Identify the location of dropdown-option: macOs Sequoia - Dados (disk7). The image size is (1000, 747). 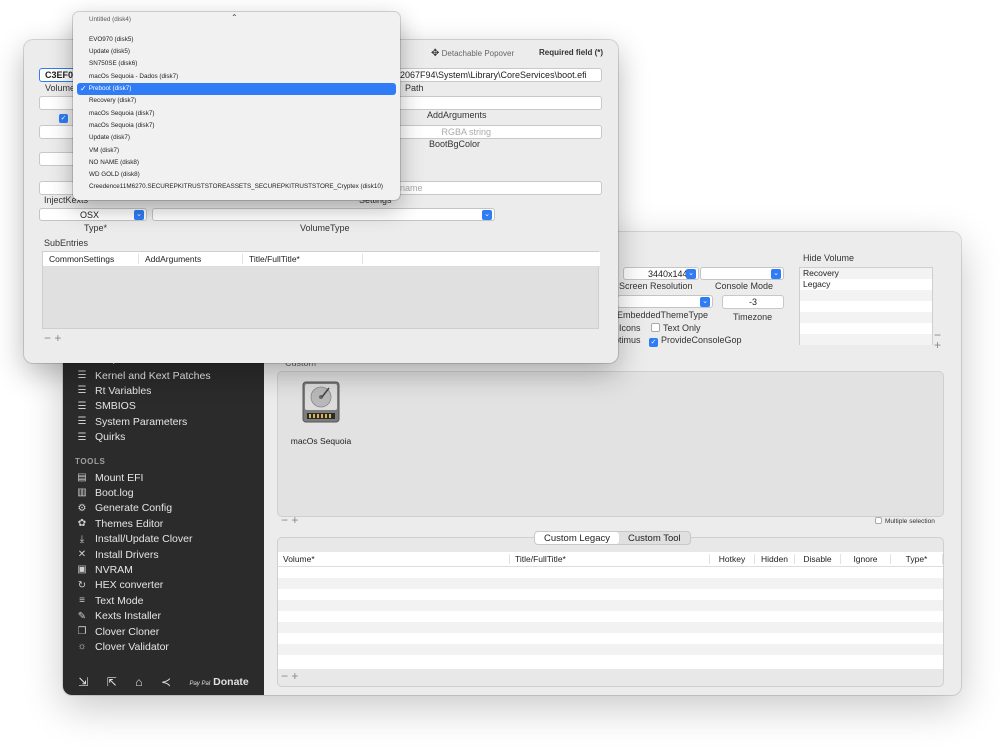
(236, 76).